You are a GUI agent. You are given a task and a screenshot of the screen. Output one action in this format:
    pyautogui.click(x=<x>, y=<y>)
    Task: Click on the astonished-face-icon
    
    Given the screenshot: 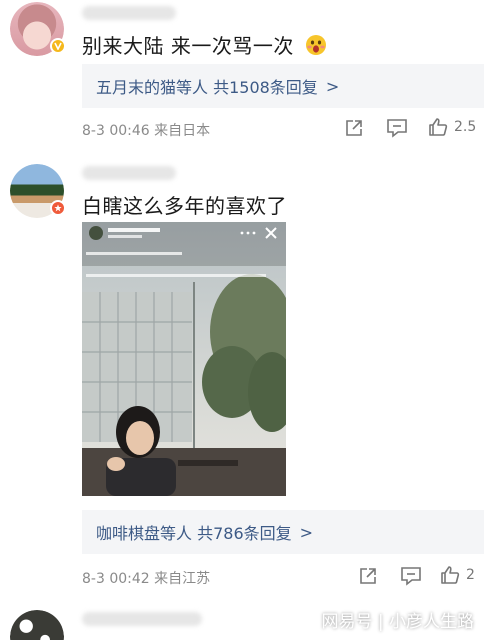 What is the action you would take?
    pyautogui.click(x=316, y=47)
    